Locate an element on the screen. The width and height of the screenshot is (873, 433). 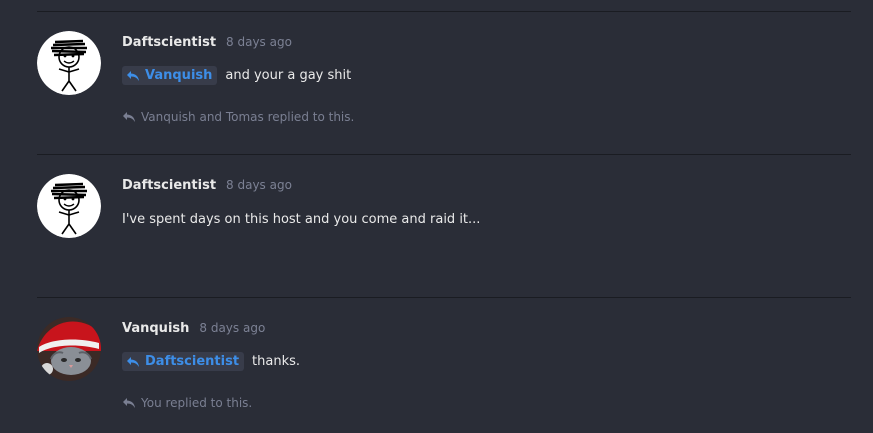
replied-text: You replied to this. is located at coordinates (197, 403).